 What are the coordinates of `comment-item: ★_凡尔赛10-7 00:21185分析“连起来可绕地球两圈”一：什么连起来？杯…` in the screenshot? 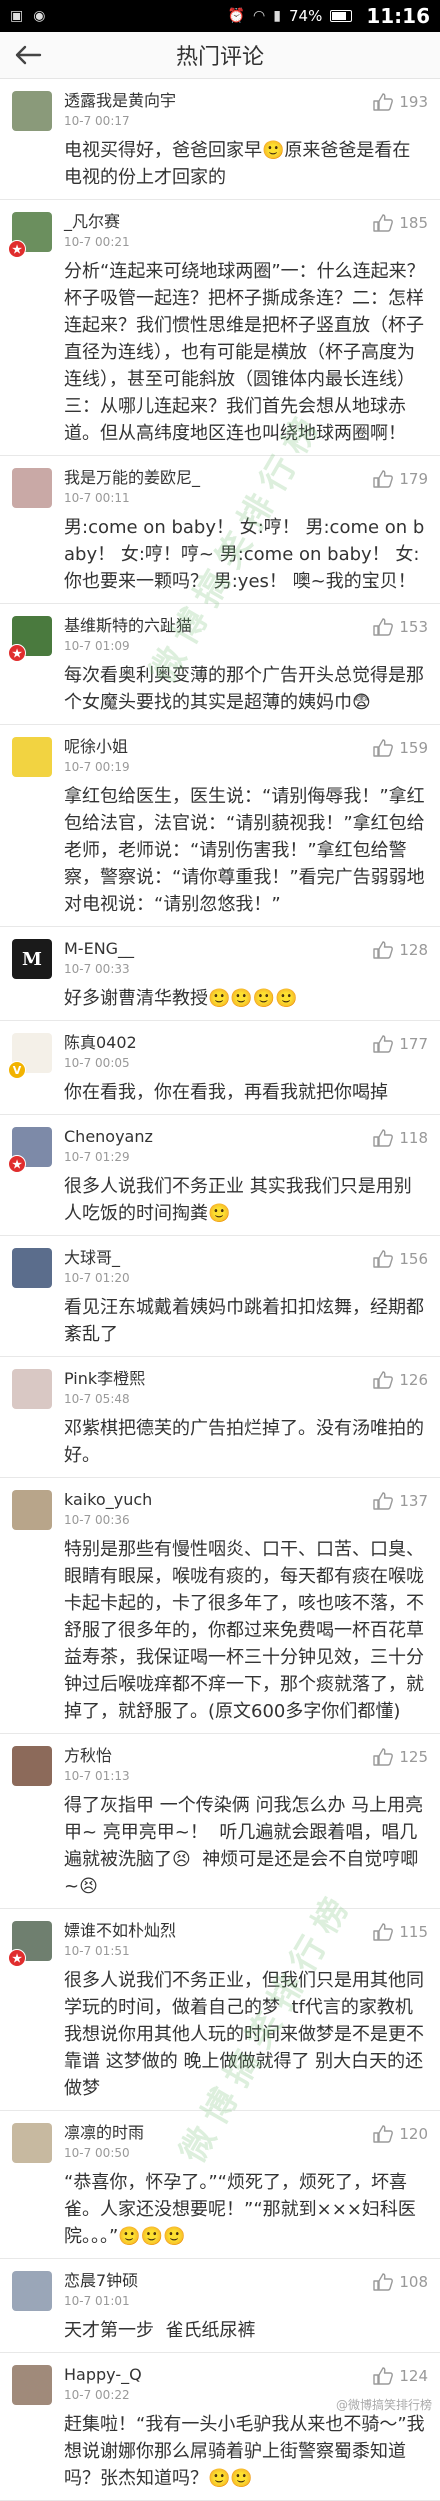 It's located at (220, 328).